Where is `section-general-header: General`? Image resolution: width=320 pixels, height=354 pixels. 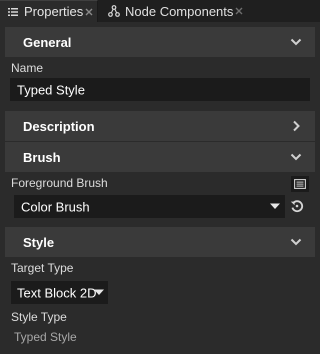
section-general-header: General is located at coordinates (160, 42).